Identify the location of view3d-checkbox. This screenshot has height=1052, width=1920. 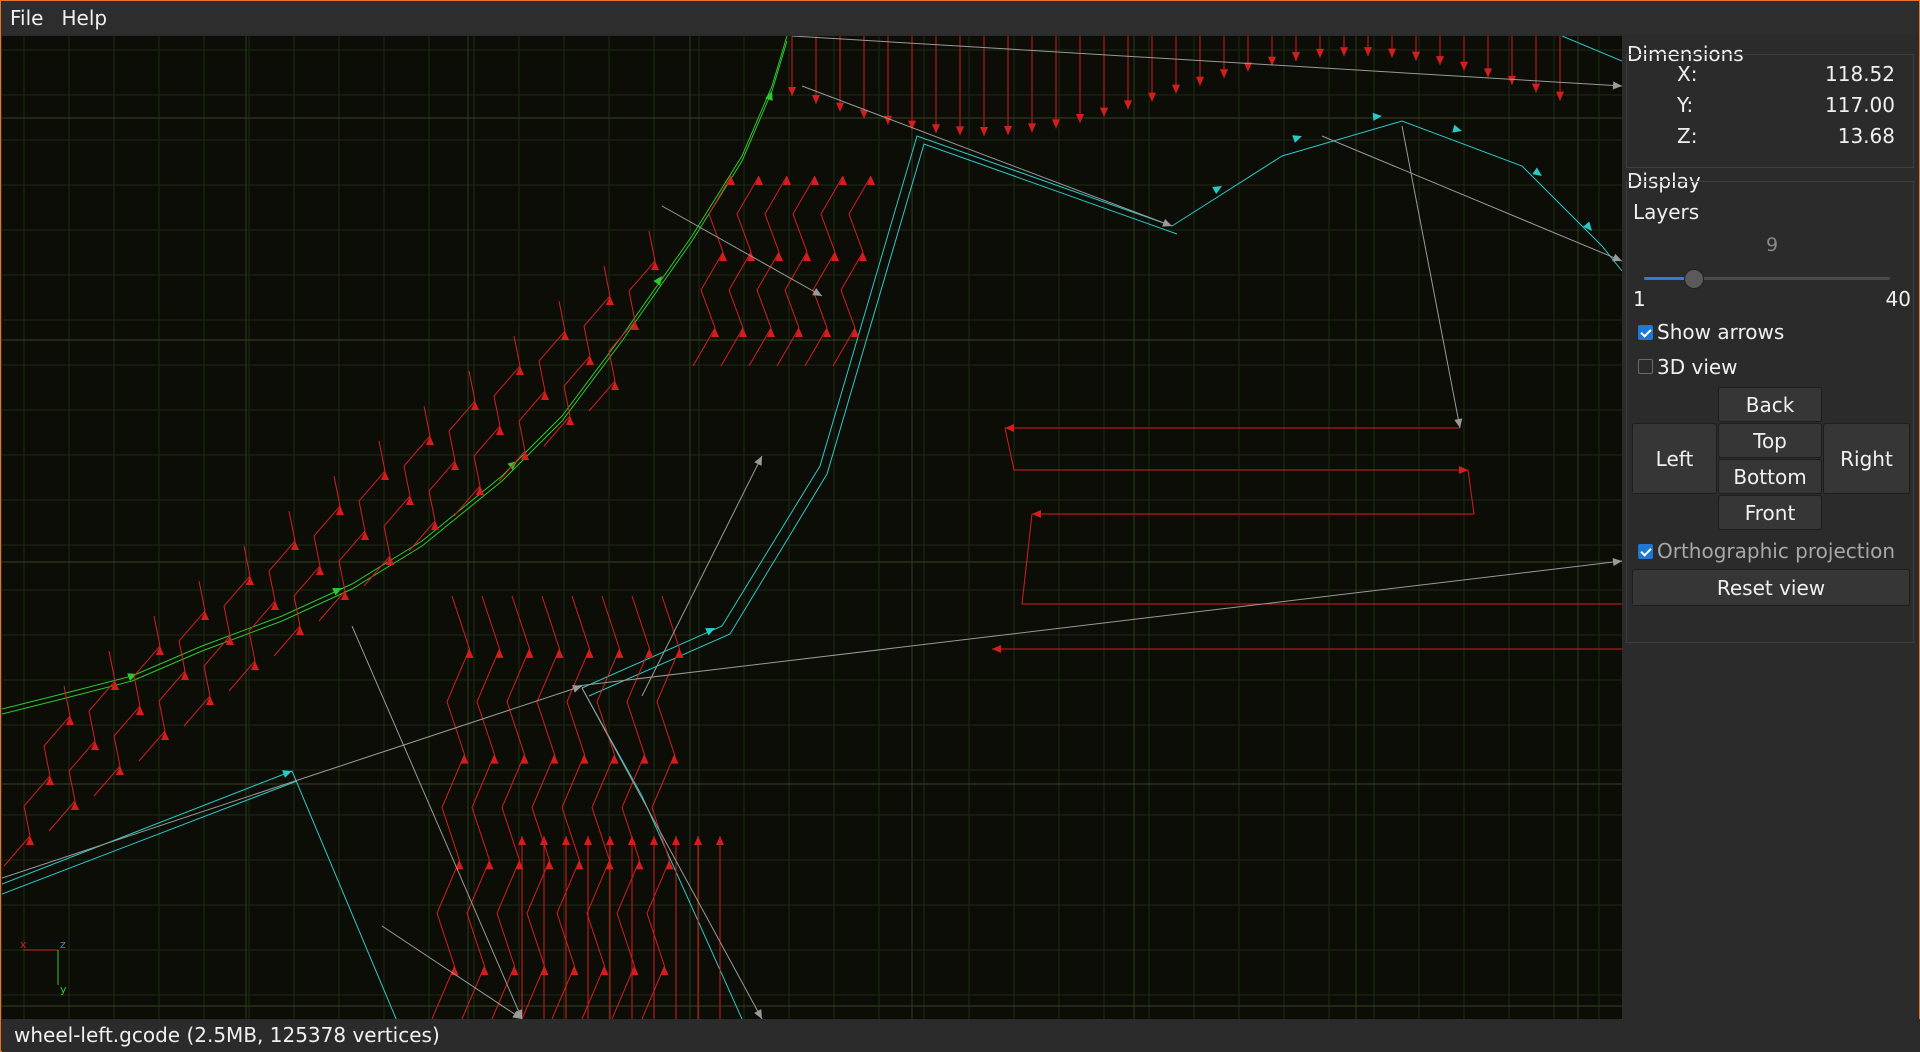
(1645, 366).